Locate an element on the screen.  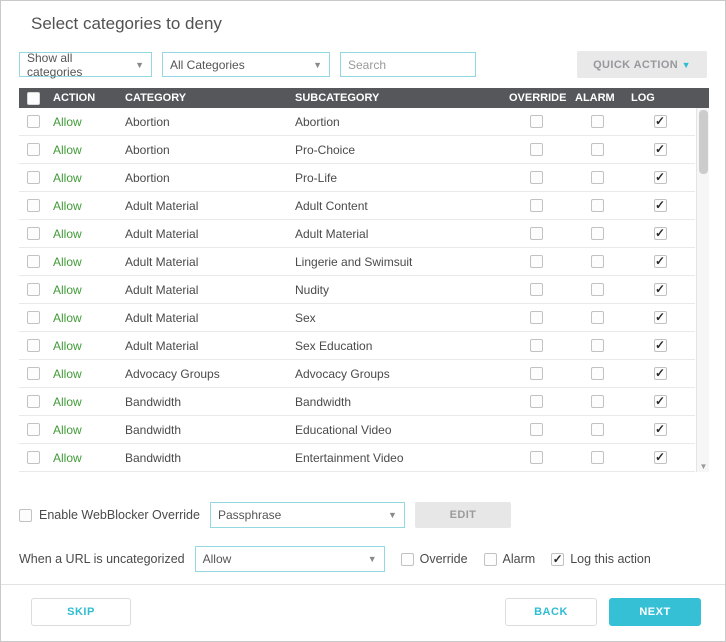
chevron-down-icon: ▼ is located at coordinates (372, 559).